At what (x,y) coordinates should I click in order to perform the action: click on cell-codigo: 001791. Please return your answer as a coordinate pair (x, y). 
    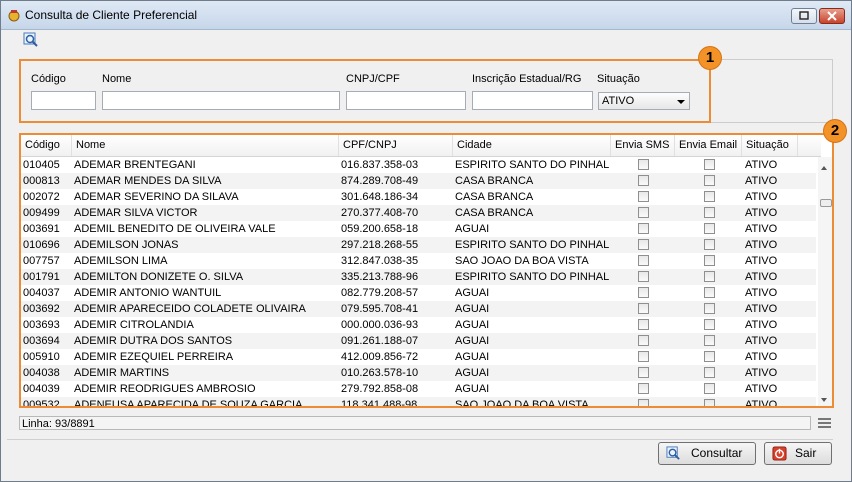
    Looking at the image, I should click on (41, 277).